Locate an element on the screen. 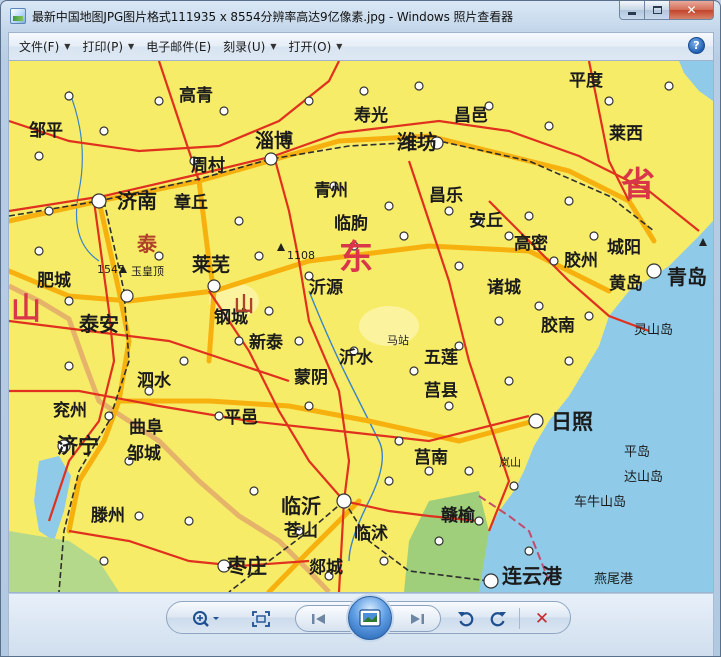  maximize-icon is located at coordinates (657, 10).